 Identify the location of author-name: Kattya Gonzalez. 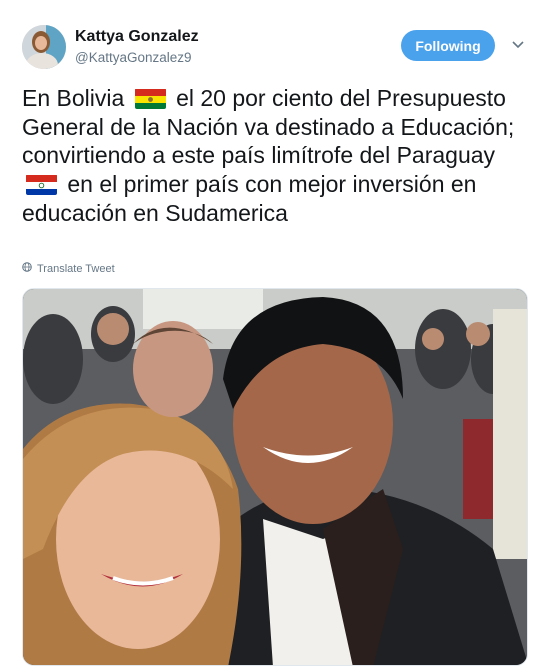
(137, 37).